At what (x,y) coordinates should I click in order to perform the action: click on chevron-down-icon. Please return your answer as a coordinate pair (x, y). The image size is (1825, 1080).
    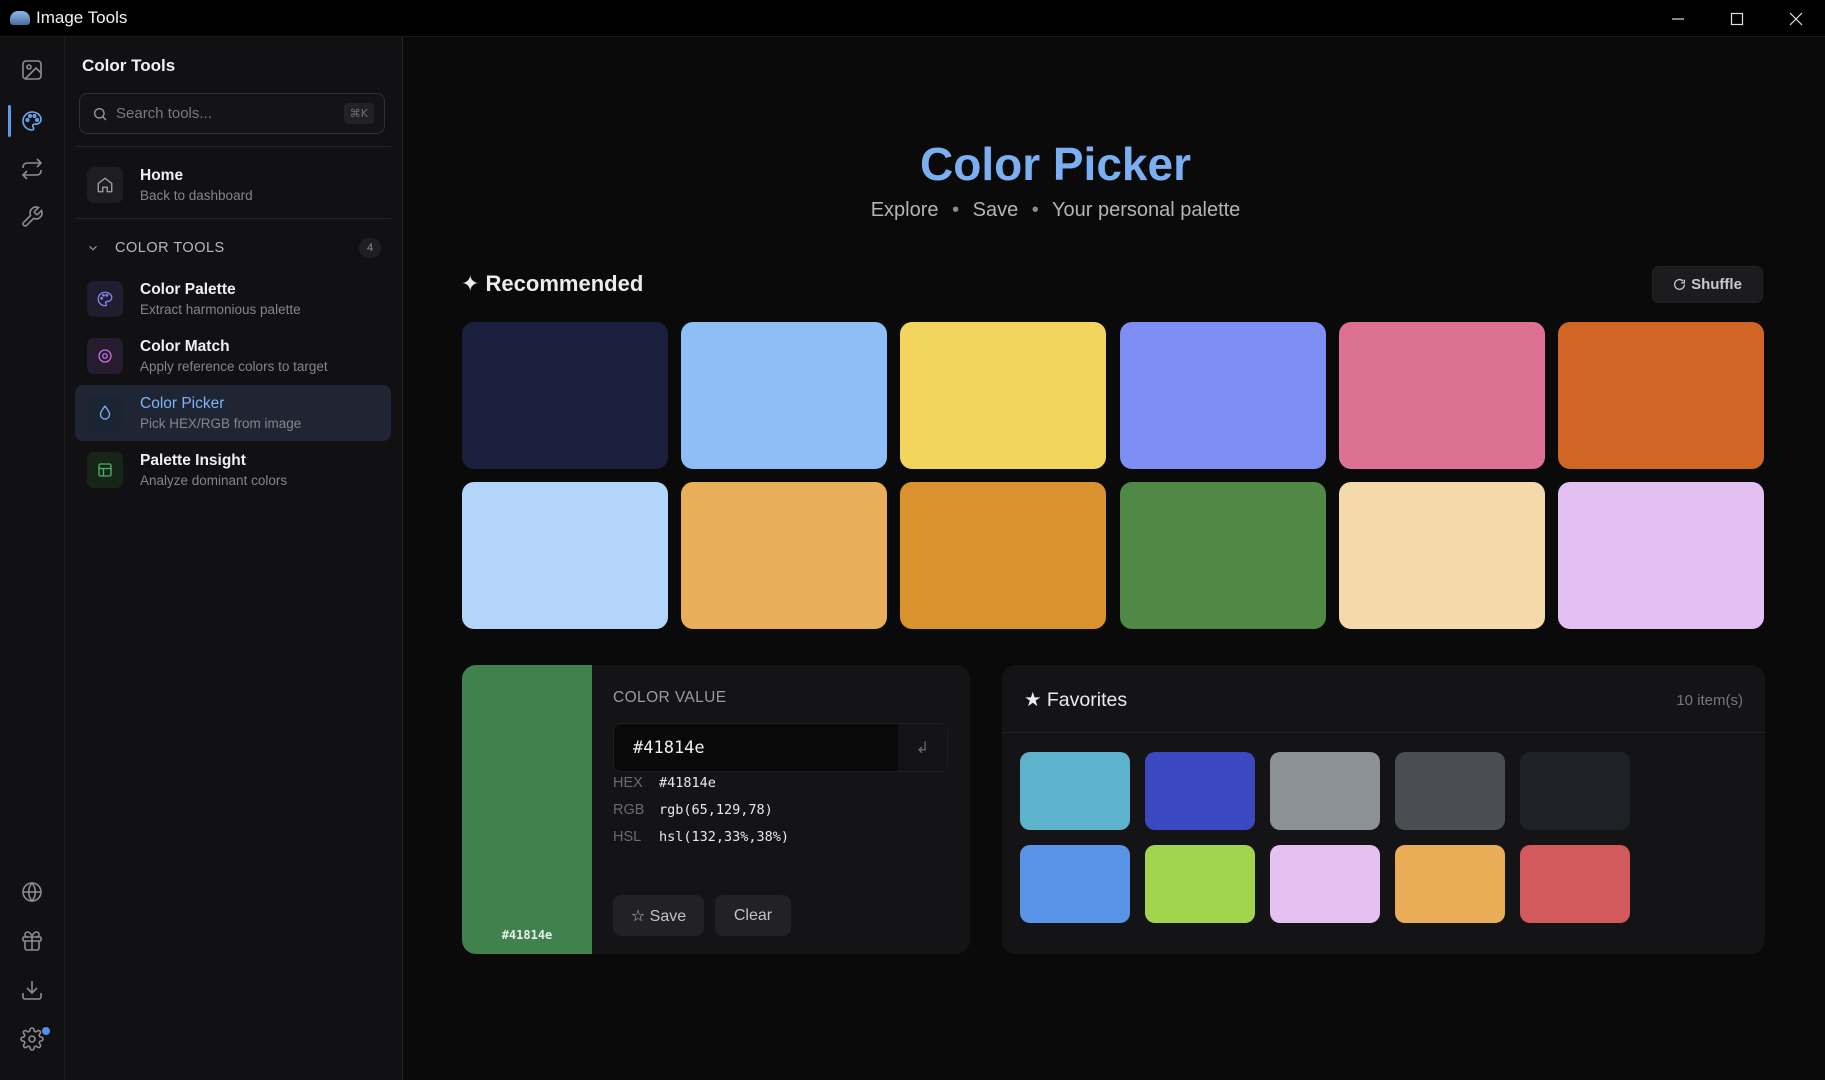
    Looking at the image, I should click on (93, 248).